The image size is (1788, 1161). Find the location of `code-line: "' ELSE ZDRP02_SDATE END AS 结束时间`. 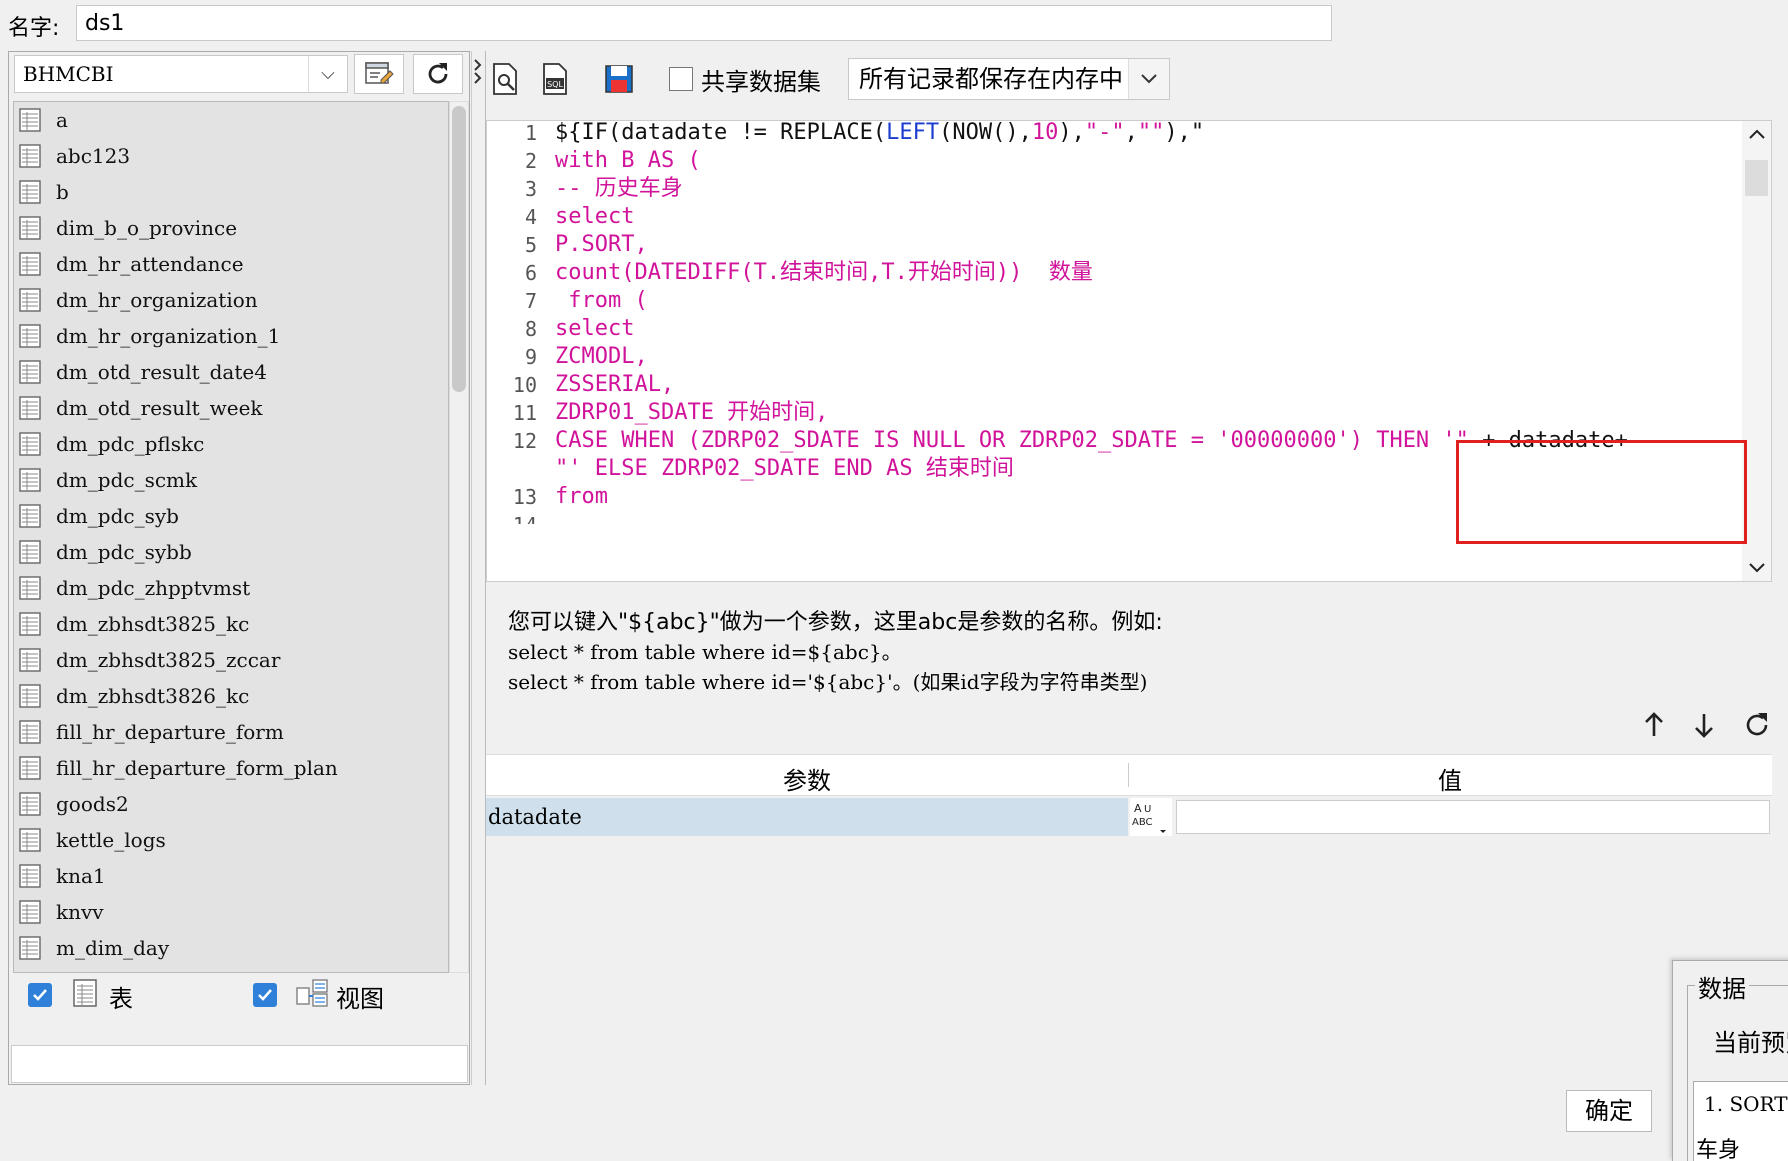

code-line: "' ELSE ZDRP02_SDATE END AS 结束时间 is located at coordinates (750, 469).